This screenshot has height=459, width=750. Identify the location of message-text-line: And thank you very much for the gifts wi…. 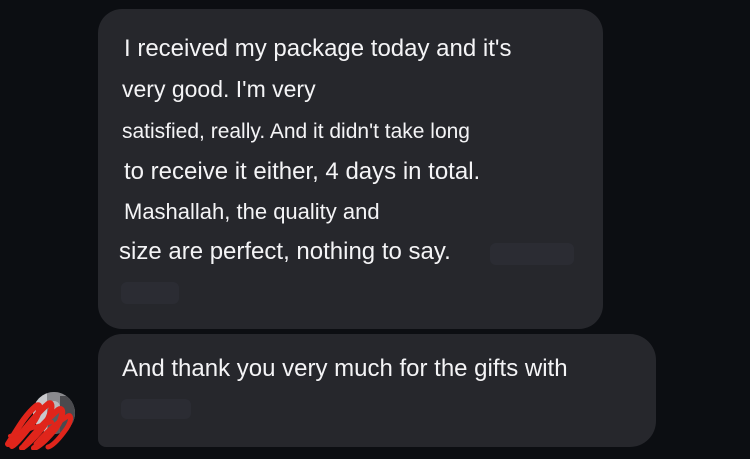
(345, 368).